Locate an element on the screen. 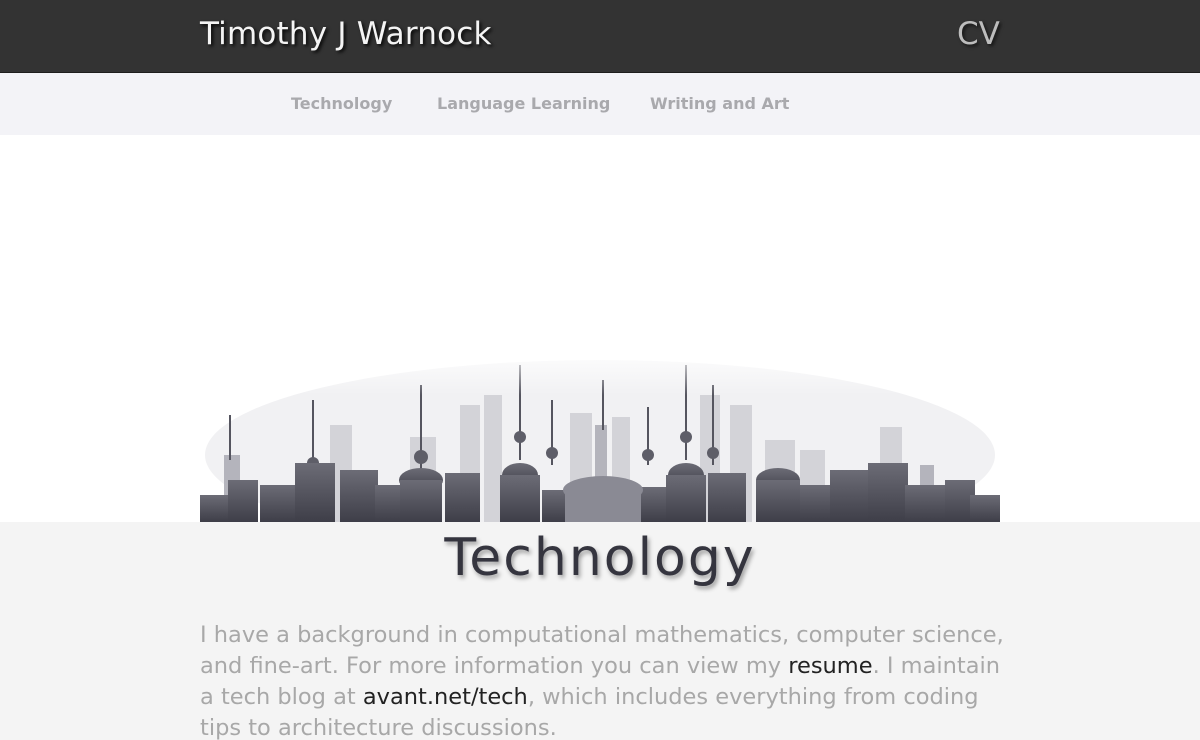 The image size is (1200, 740). cv-link: CV is located at coordinates (978, 34).